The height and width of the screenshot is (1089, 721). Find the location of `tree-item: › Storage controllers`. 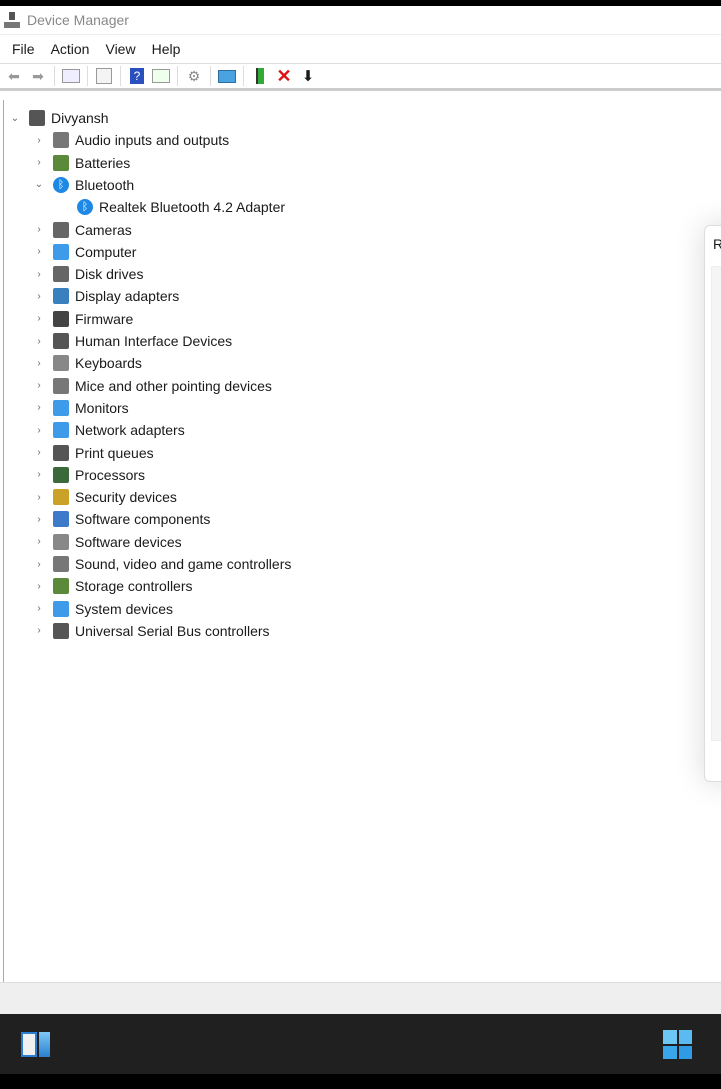

tree-item: › Storage controllers is located at coordinates (113, 586).